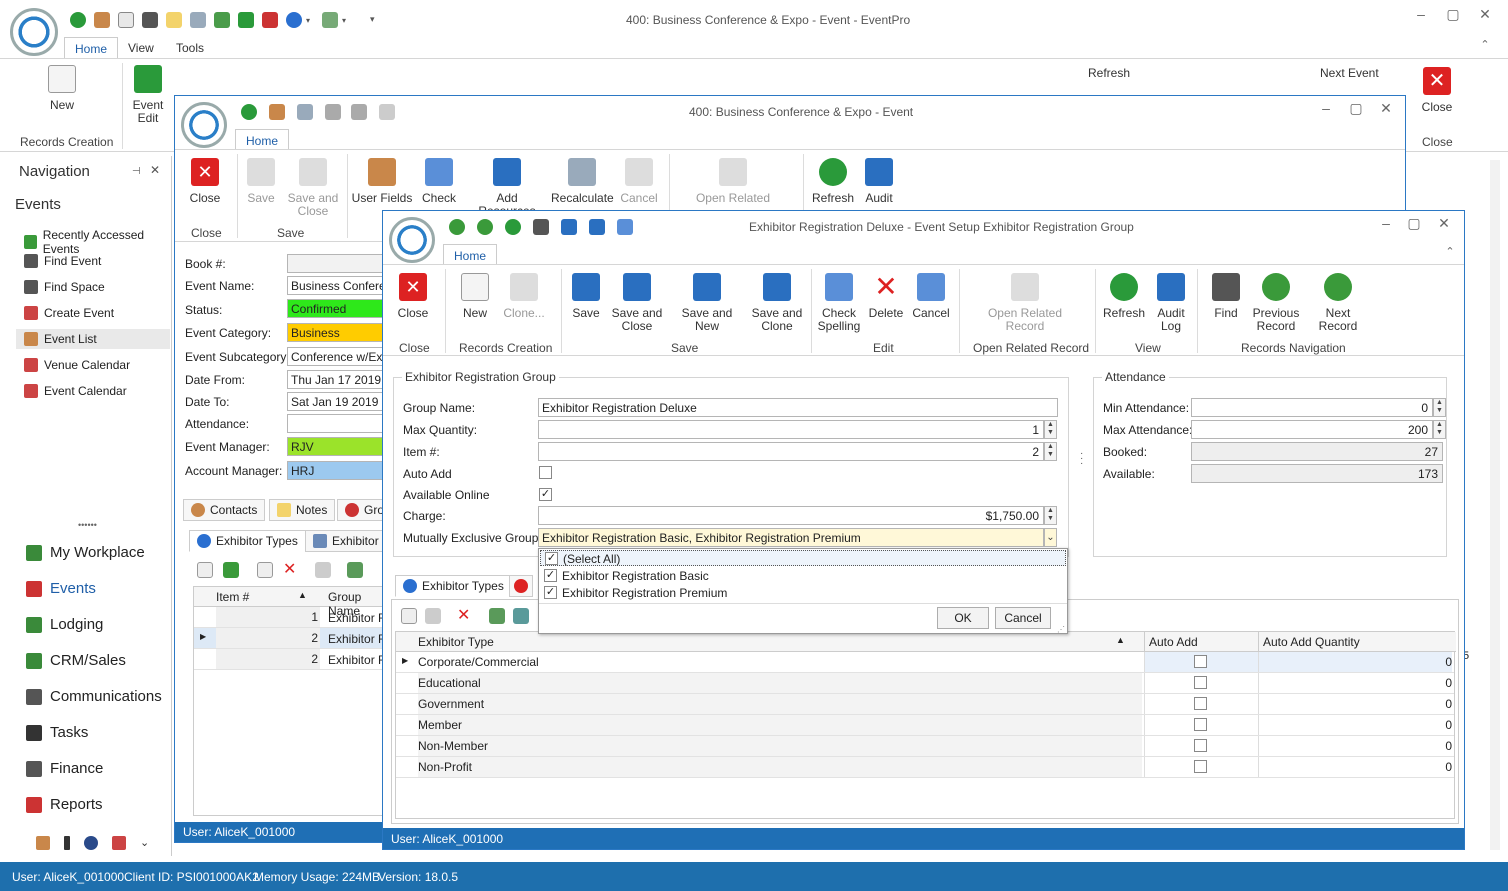 The width and height of the screenshot is (1508, 891). I want to click on dialog-previous-button: Previous Record, so click(1276, 303).